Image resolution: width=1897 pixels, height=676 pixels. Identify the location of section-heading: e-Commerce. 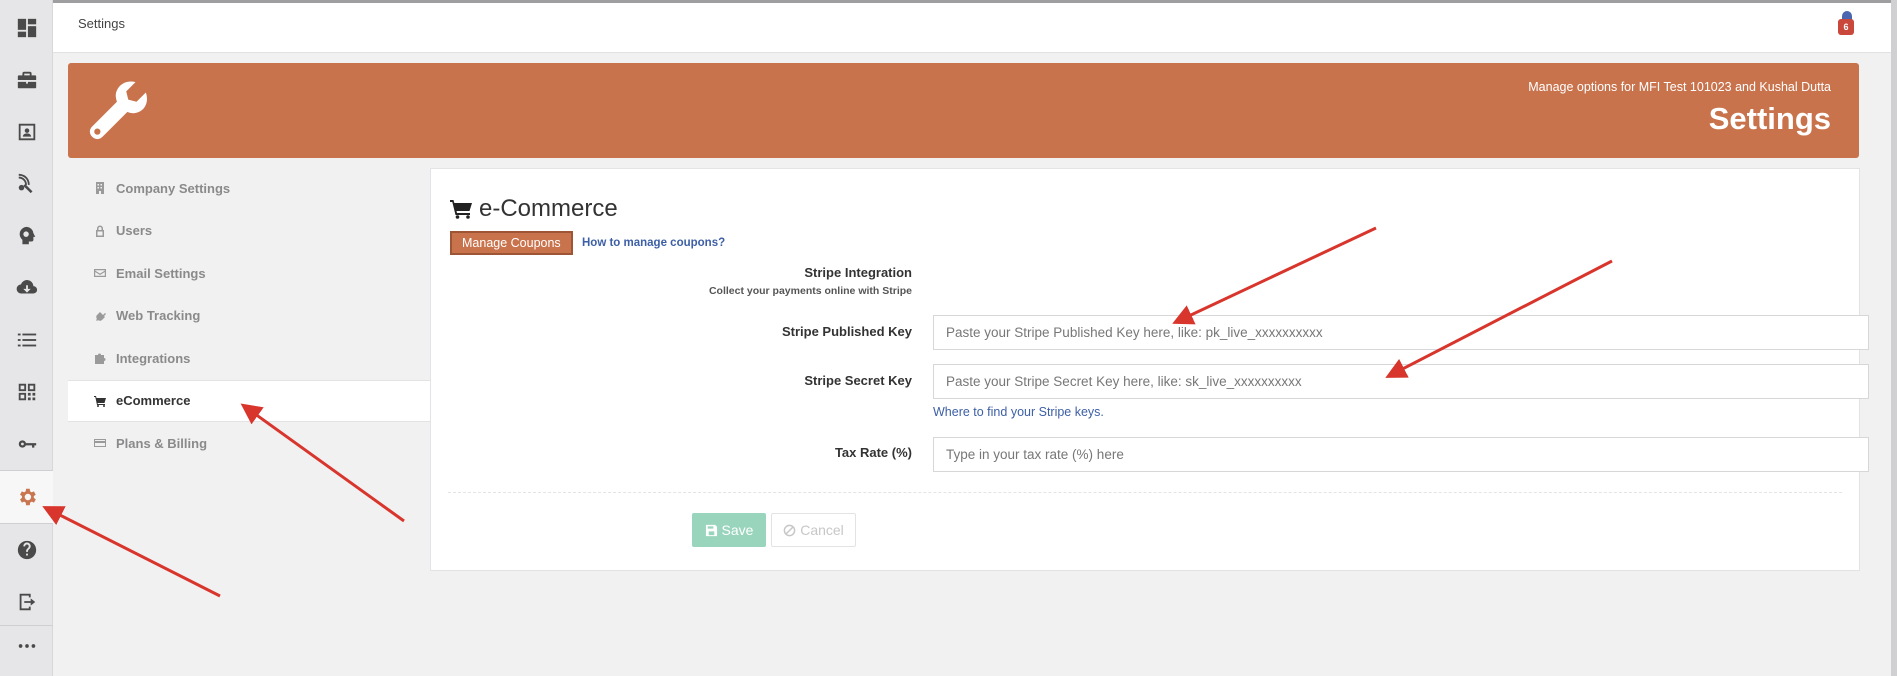
(534, 209).